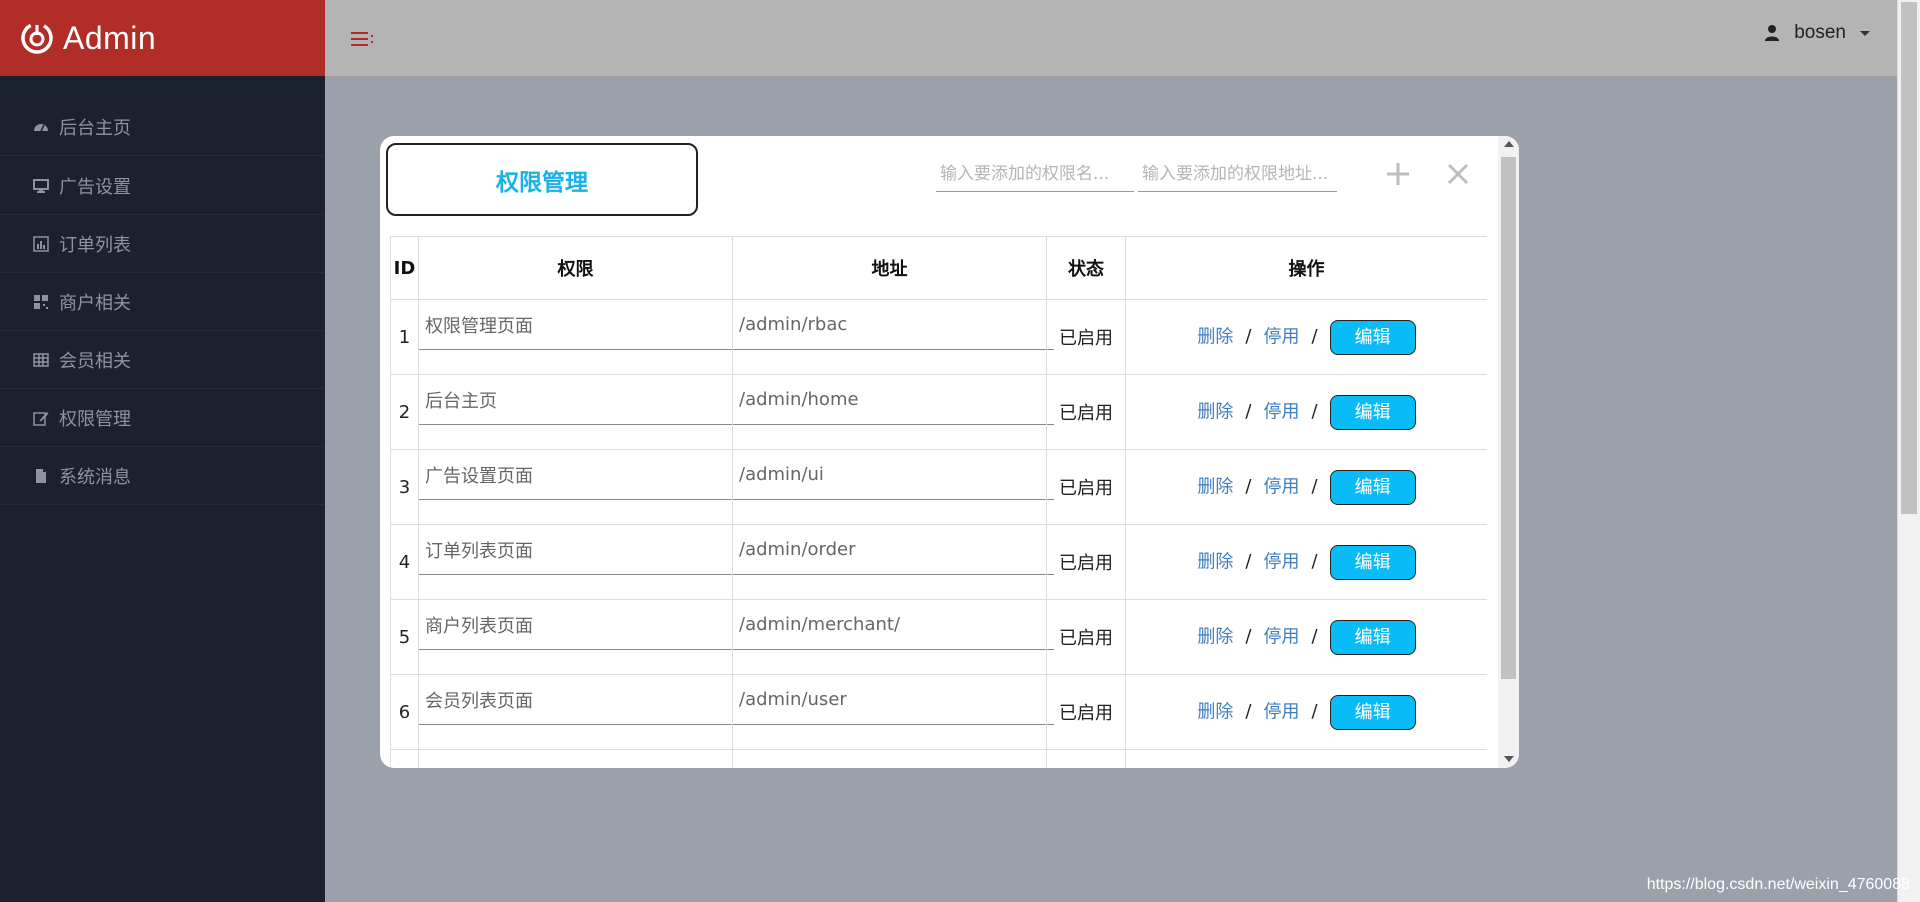  What do you see at coordinates (41, 302) in the screenshot?
I see `qrcode-icon` at bounding box center [41, 302].